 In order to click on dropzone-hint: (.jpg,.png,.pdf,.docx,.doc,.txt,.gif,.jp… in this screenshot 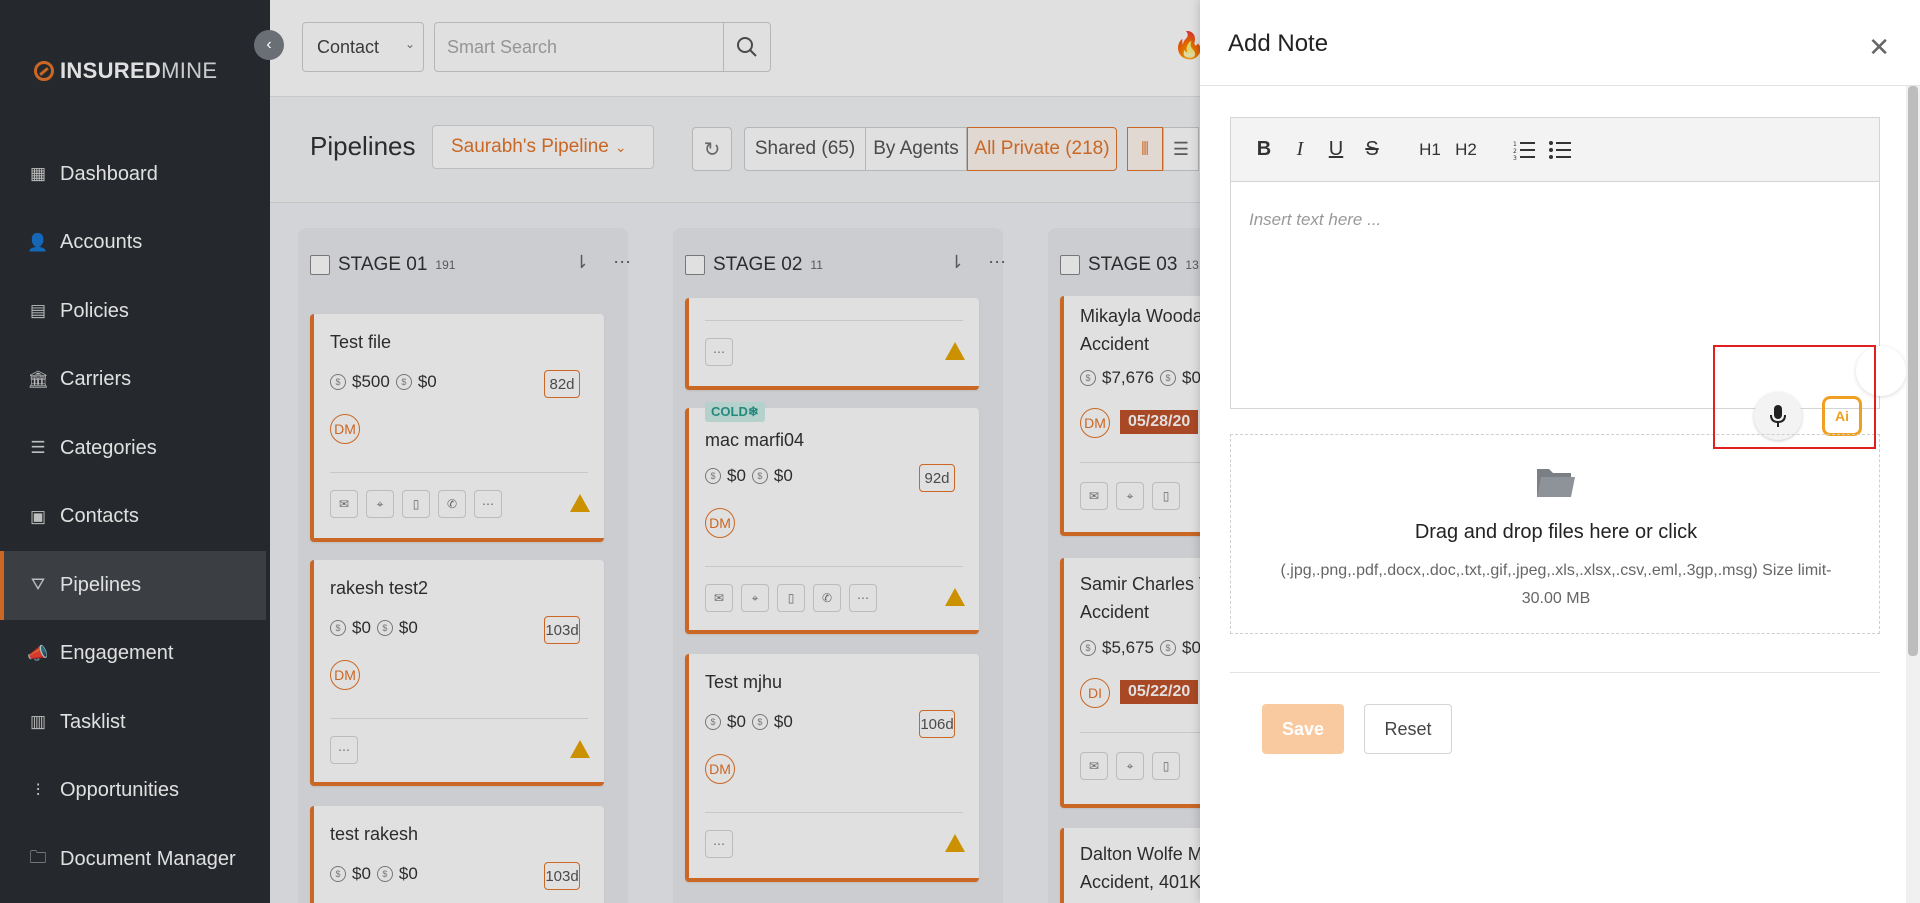, I will do `click(1556, 584)`.